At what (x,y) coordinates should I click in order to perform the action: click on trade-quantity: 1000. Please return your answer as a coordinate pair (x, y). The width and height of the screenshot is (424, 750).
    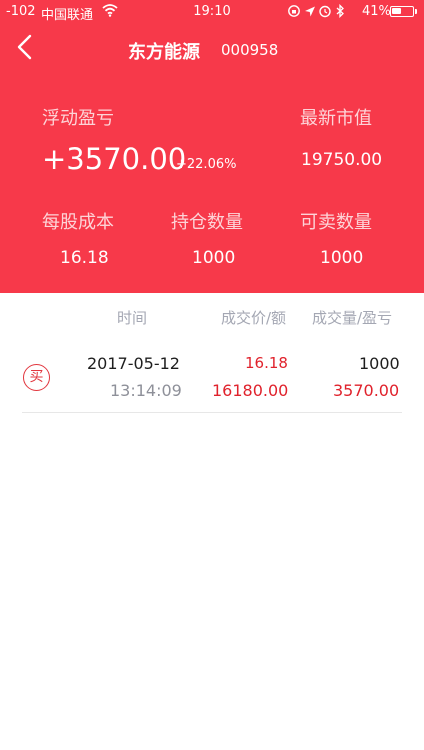
    Looking at the image, I should click on (379, 363).